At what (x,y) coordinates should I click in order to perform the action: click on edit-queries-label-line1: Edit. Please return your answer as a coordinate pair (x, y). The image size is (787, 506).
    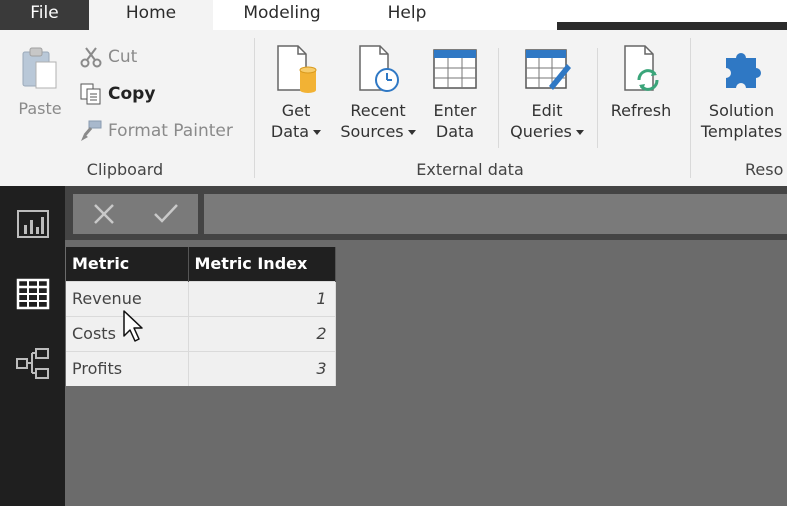
    Looking at the image, I should click on (547, 110).